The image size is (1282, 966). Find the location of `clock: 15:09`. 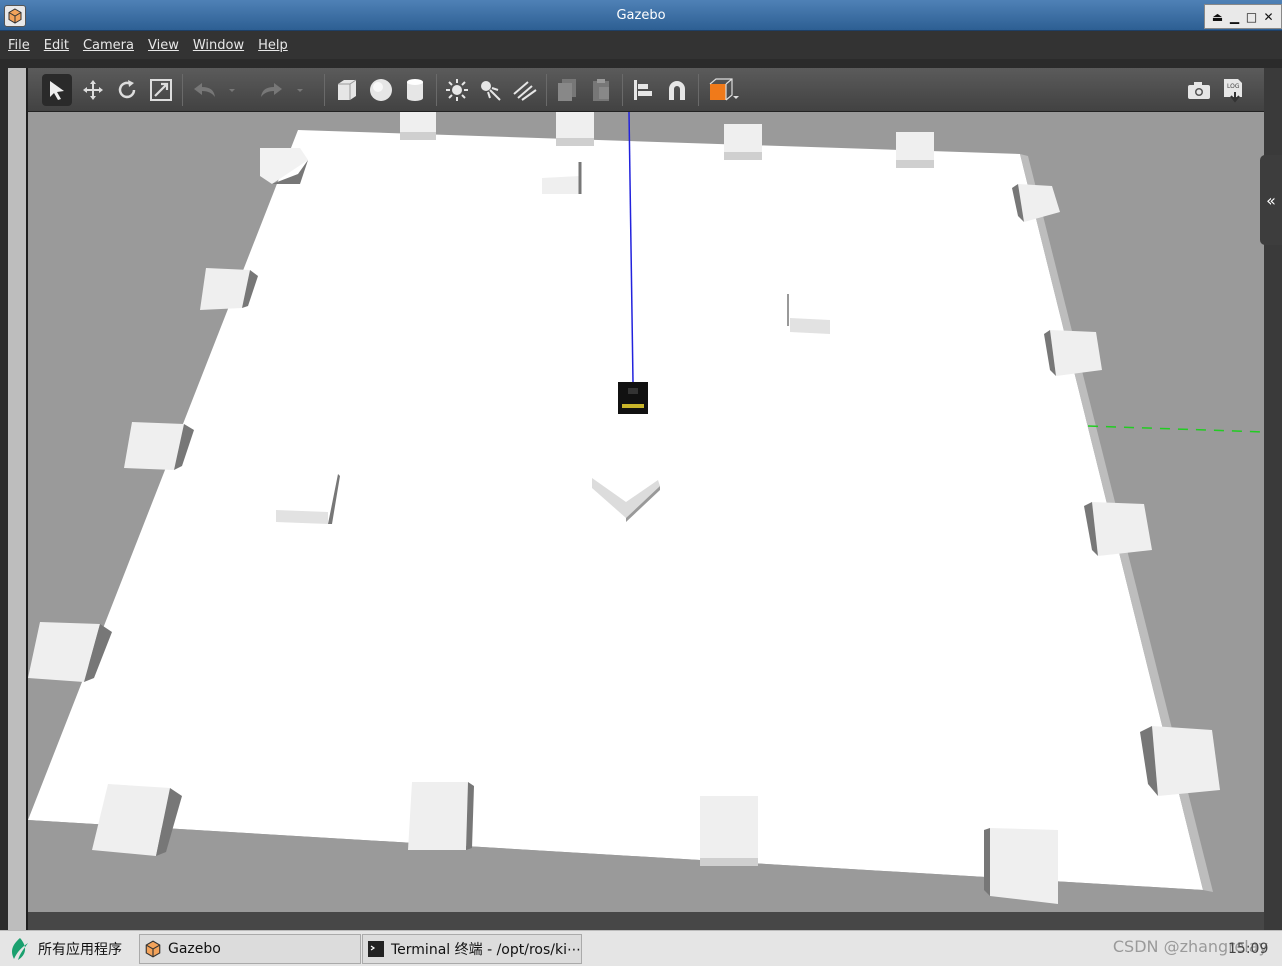

clock: 15:09 is located at coordinates (1248, 949).